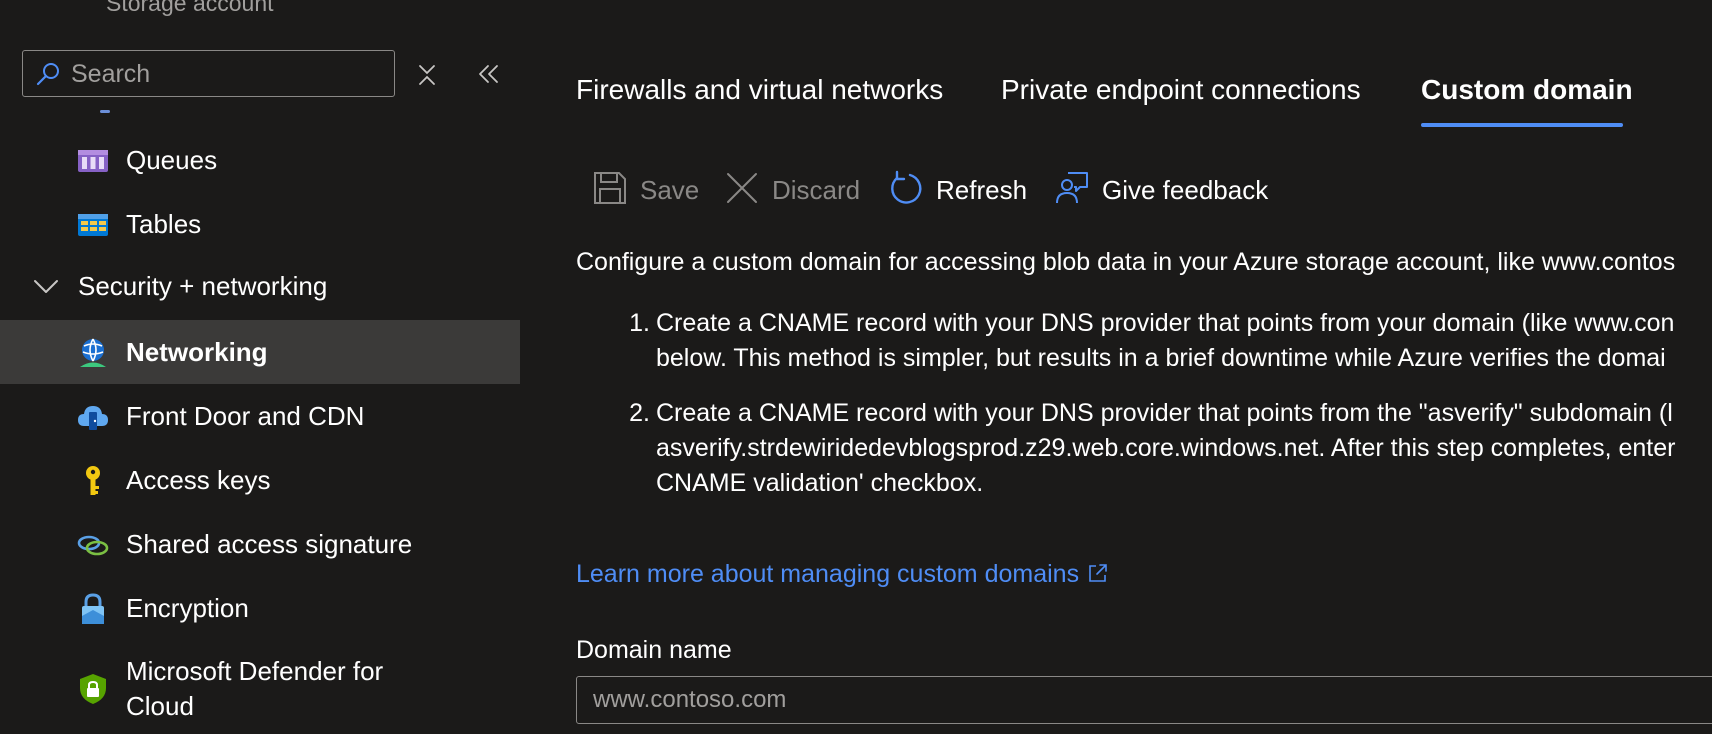  What do you see at coordinates (172, 160) in the screenshot?
I see `sidebar-item-label: Queues` at bounding box center [172, 160].